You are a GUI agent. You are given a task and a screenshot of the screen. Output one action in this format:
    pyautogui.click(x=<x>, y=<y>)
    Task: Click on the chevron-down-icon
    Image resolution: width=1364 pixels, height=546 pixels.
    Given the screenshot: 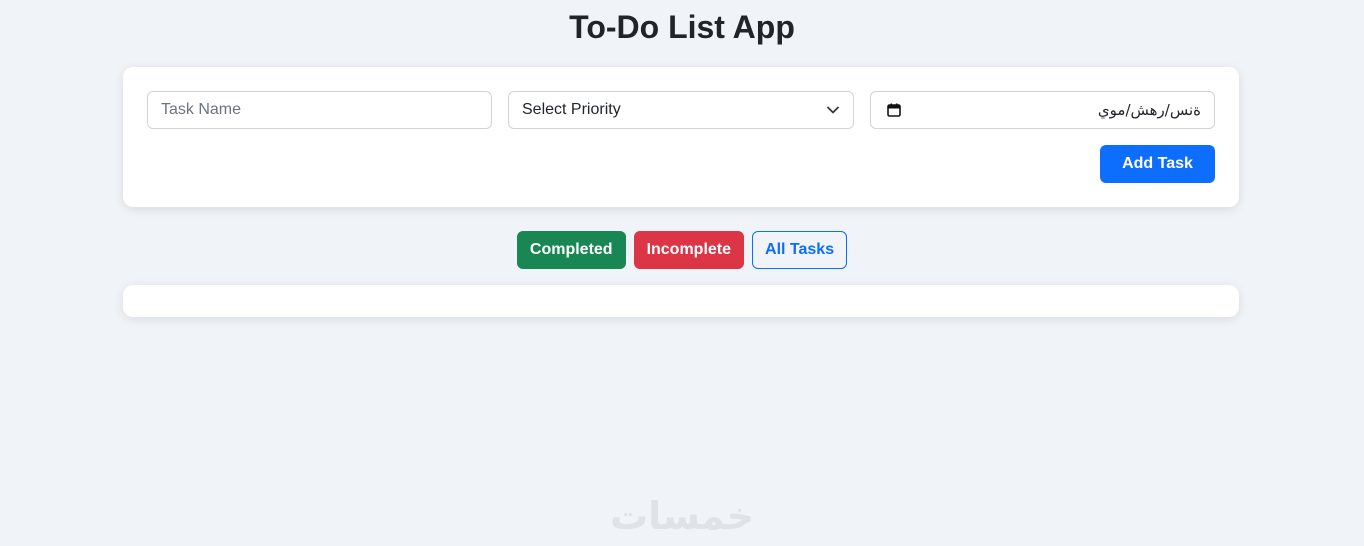 What is the action you would take?
    pyautogui.click(x=833, y=110)
    